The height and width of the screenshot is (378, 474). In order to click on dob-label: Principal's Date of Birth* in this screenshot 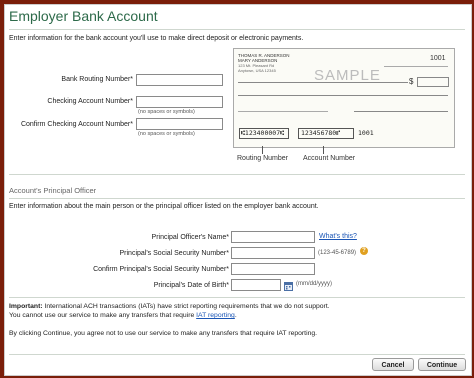, I will do `click(191, 285)`.